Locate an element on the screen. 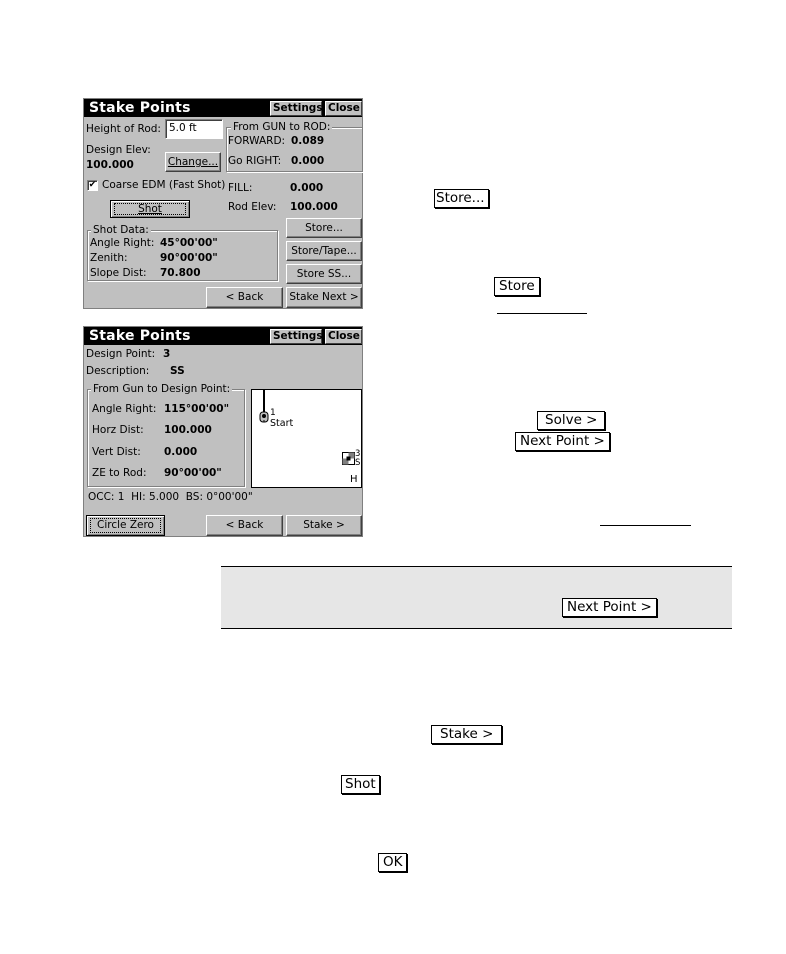 The image size is (786, 954). description-label: Description: is located at coordinates (118, 371).